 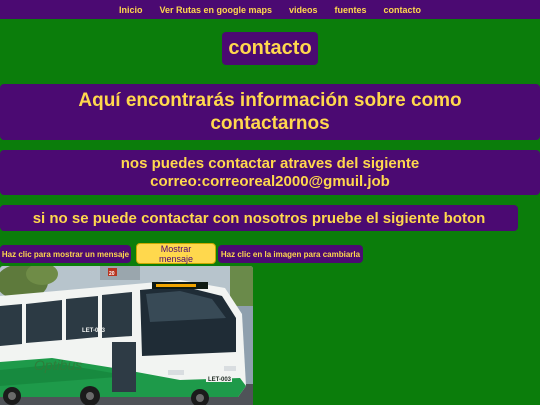 What do you see at coordinates (290, 254) in the screenshot?
I see `image-instruction-label: Haz clic en la imagen para cambiarla` at bounding box center [290, 254].